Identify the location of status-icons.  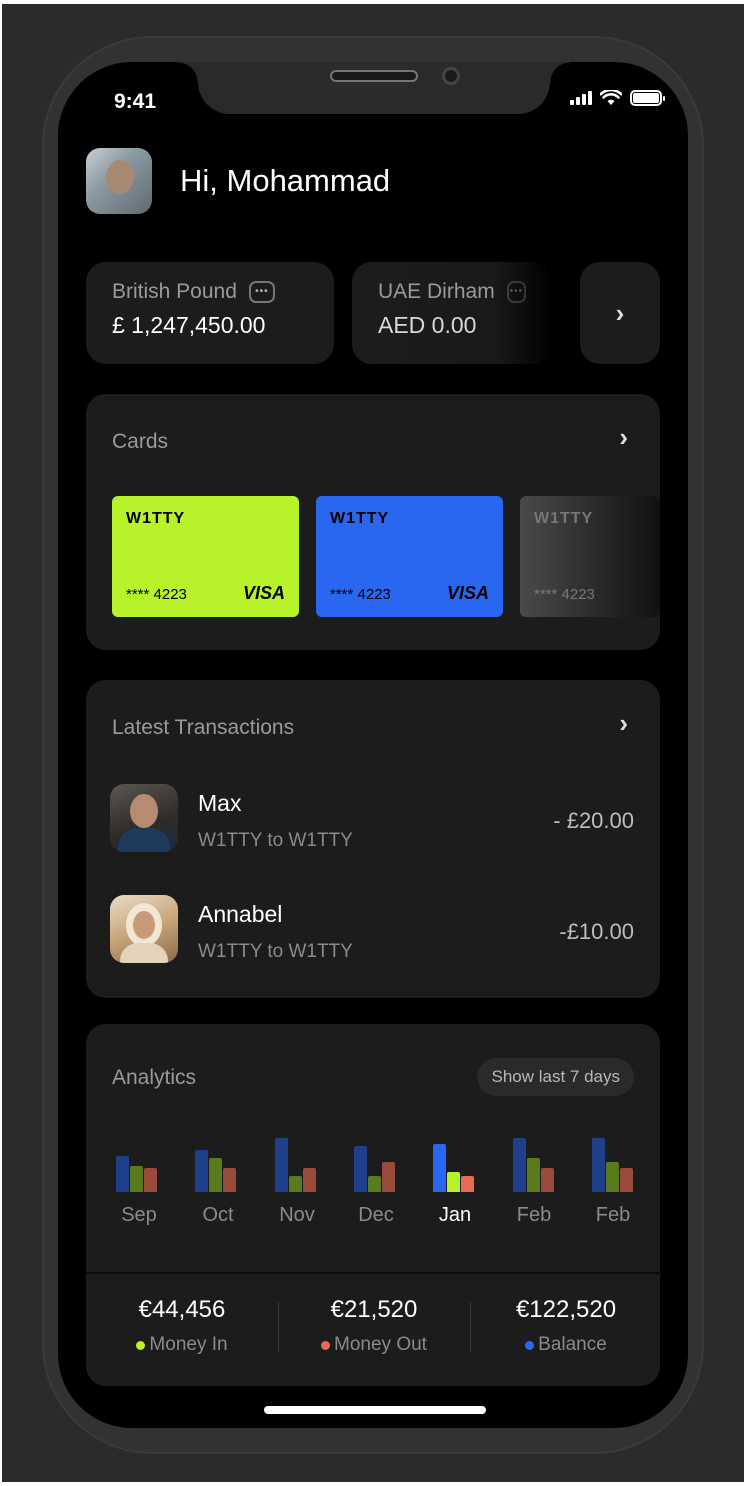
(617, 98).